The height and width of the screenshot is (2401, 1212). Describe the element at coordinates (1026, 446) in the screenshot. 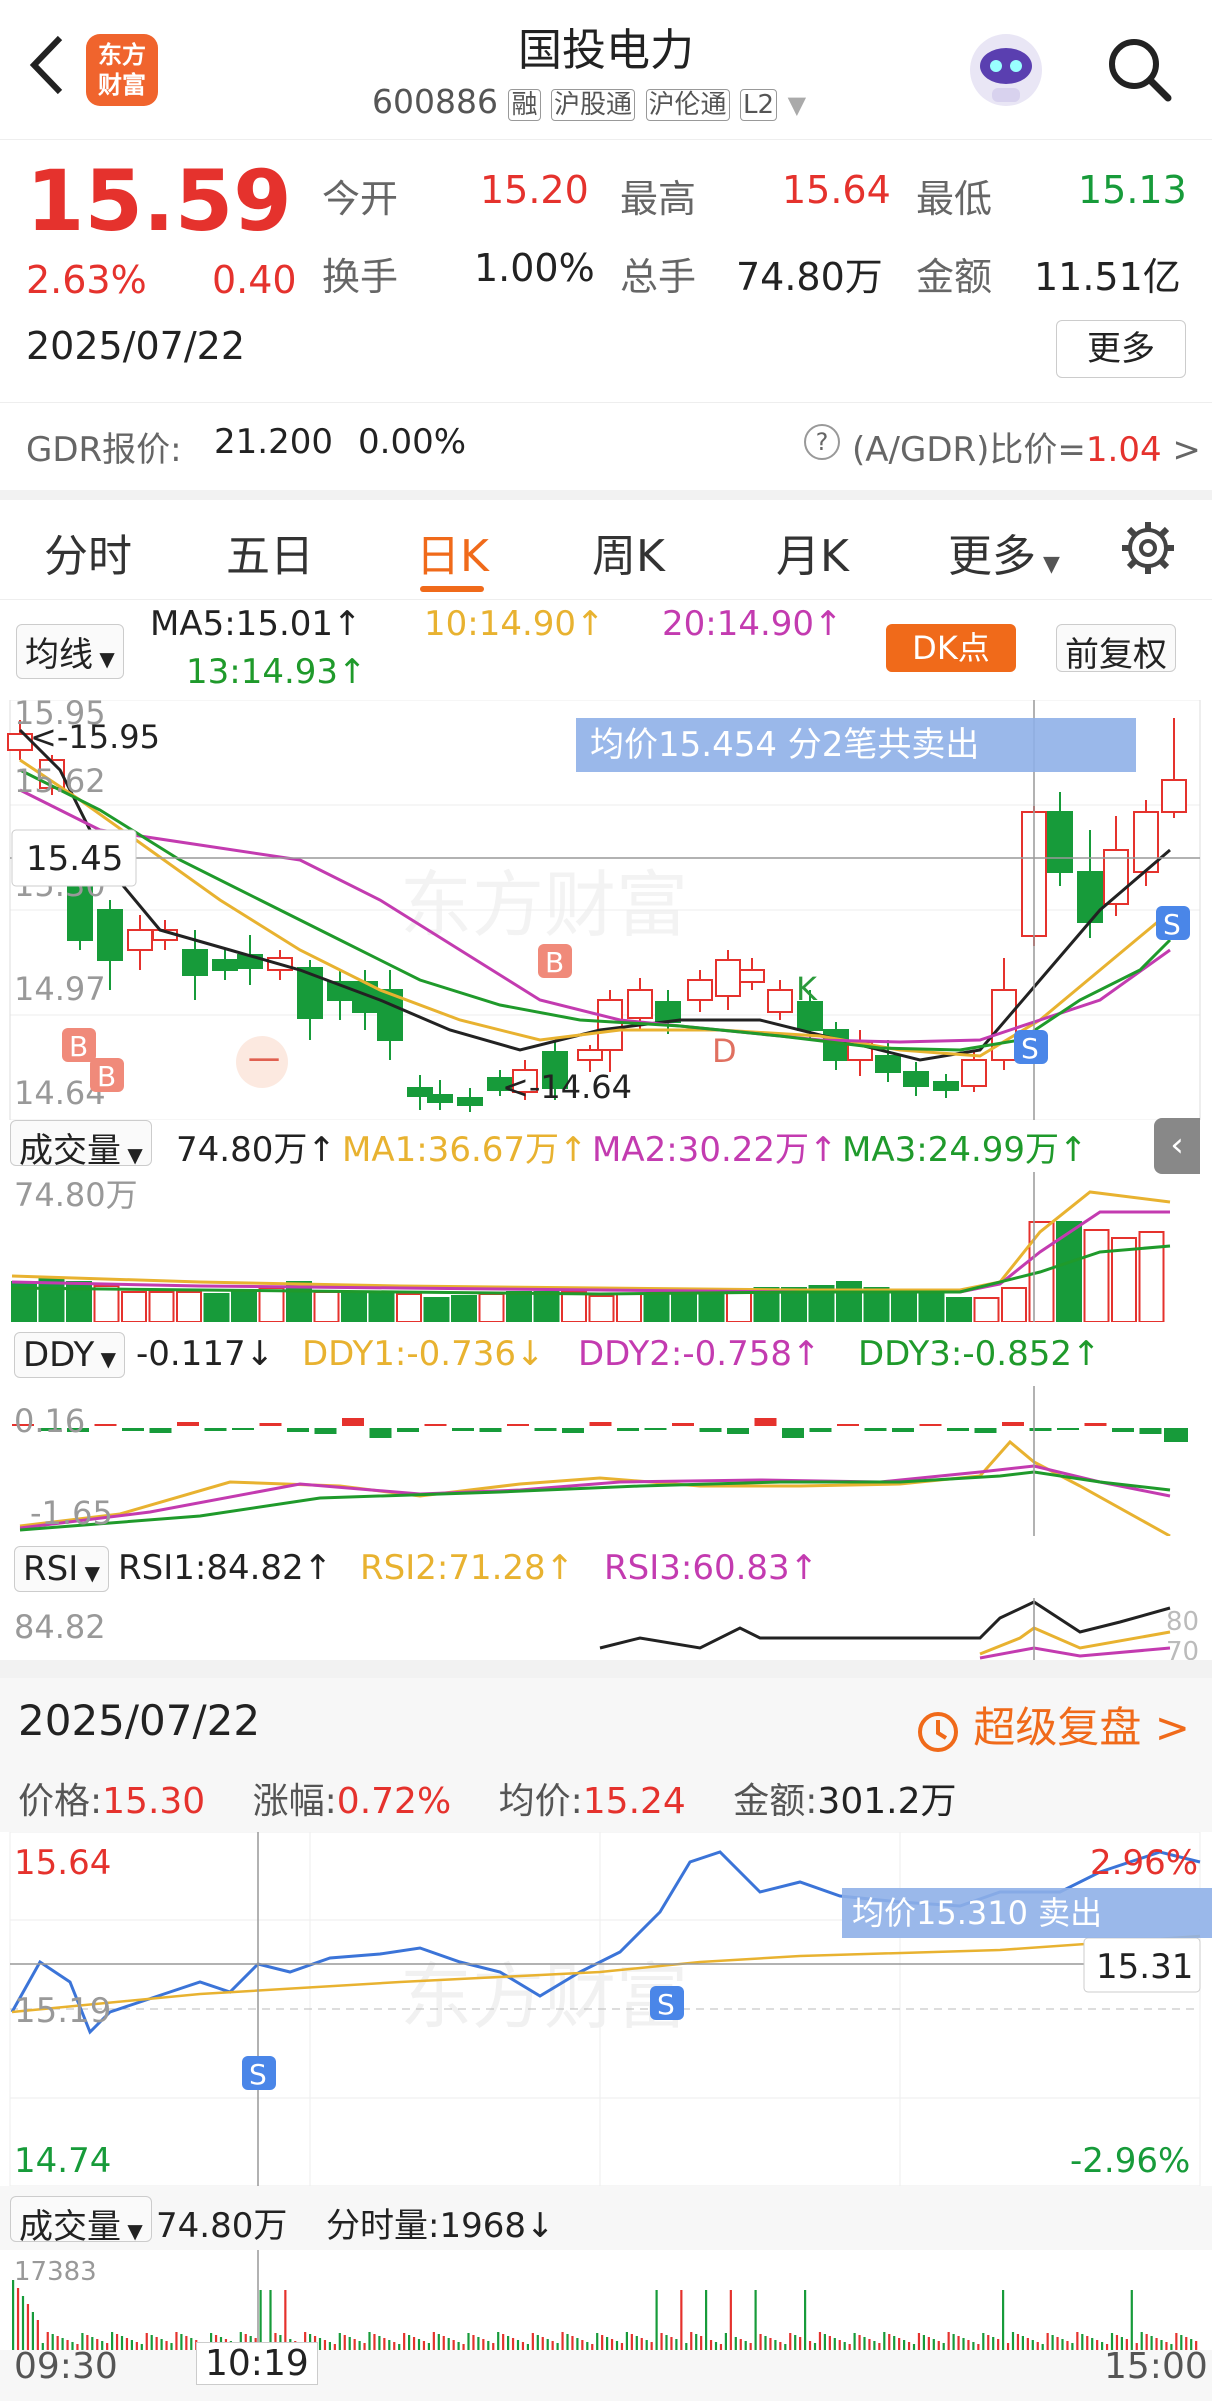

I see `ratio-row: (A/GDR)比价=1.04 >` at that location.